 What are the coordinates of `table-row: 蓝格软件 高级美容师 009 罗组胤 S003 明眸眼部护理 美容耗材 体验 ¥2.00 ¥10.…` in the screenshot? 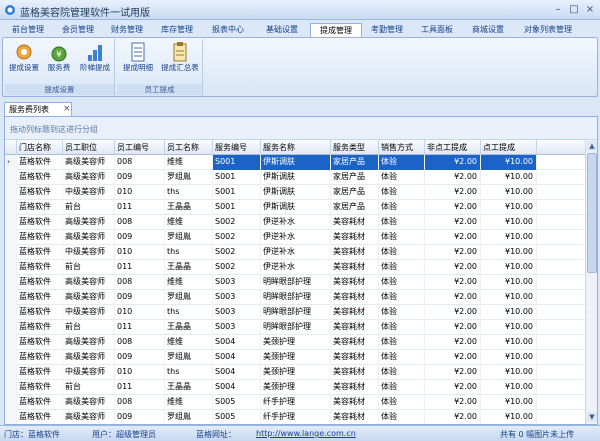 It's located at (295, 297).